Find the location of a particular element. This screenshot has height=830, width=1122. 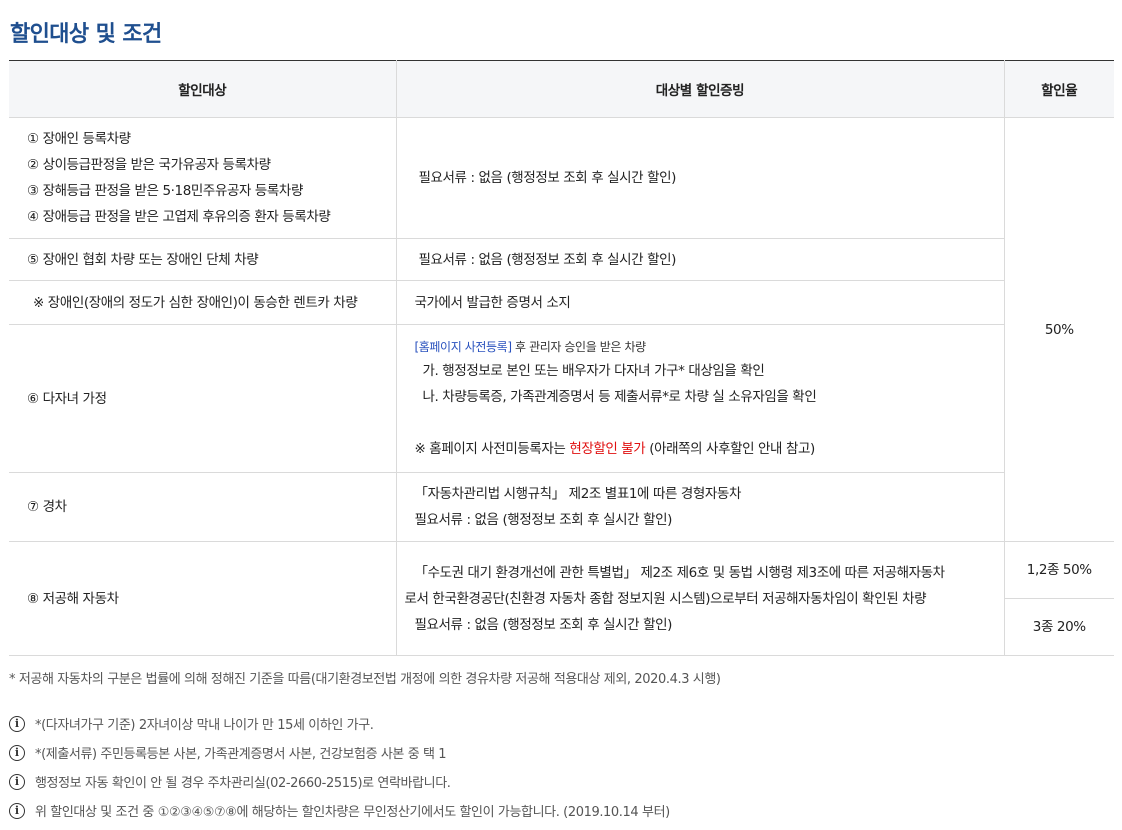

header-target: 할인대상 is located at coordinates (203, 89).